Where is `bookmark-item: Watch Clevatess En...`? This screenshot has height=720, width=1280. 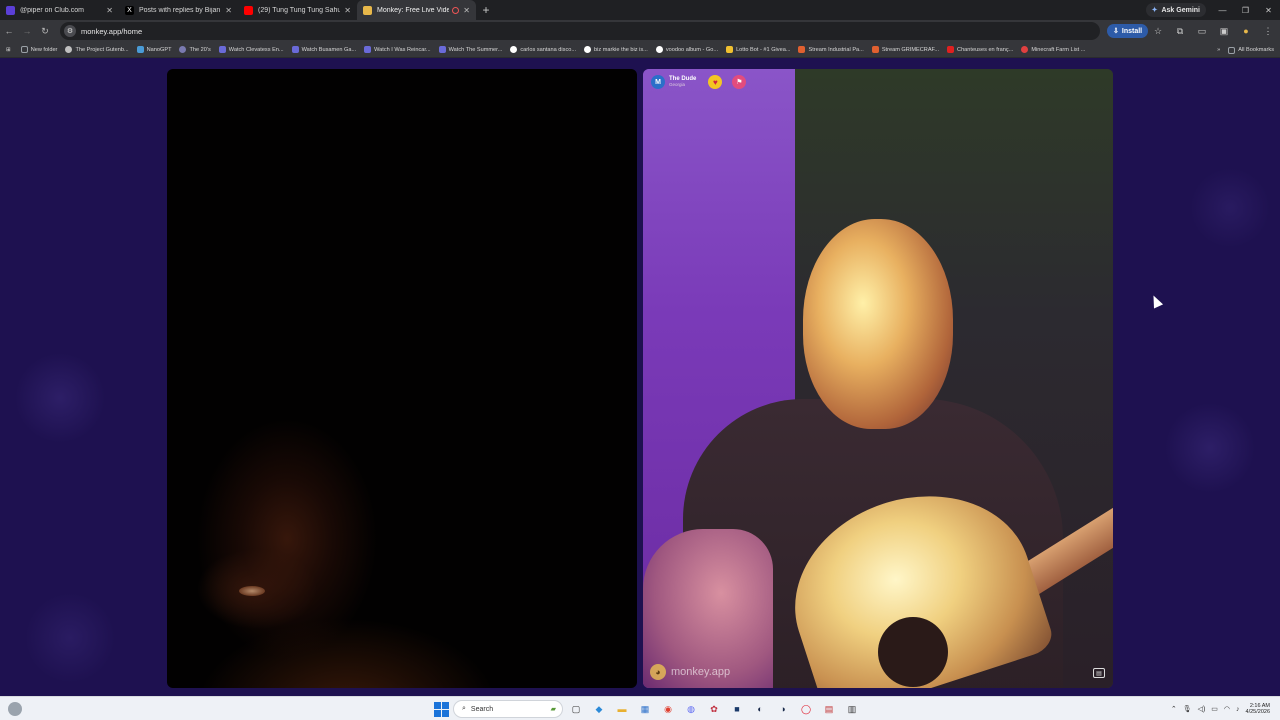 bookmark-item: Watch Clevatess En... is located at coordinates (251, 49).